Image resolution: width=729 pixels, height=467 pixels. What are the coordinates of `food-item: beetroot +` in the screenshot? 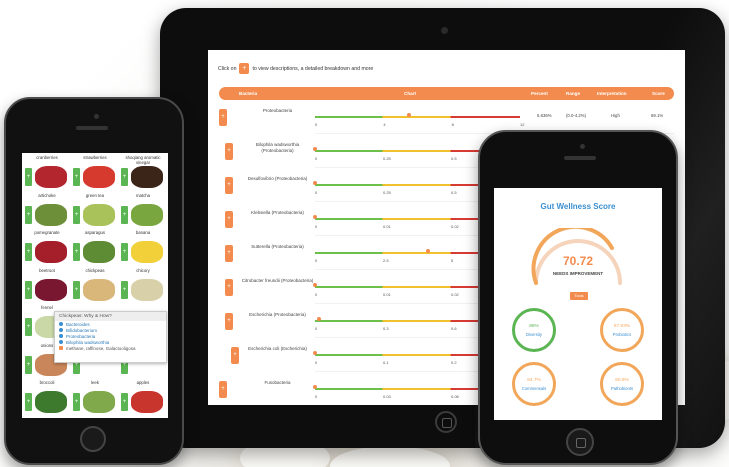 It's located at (47, 288).